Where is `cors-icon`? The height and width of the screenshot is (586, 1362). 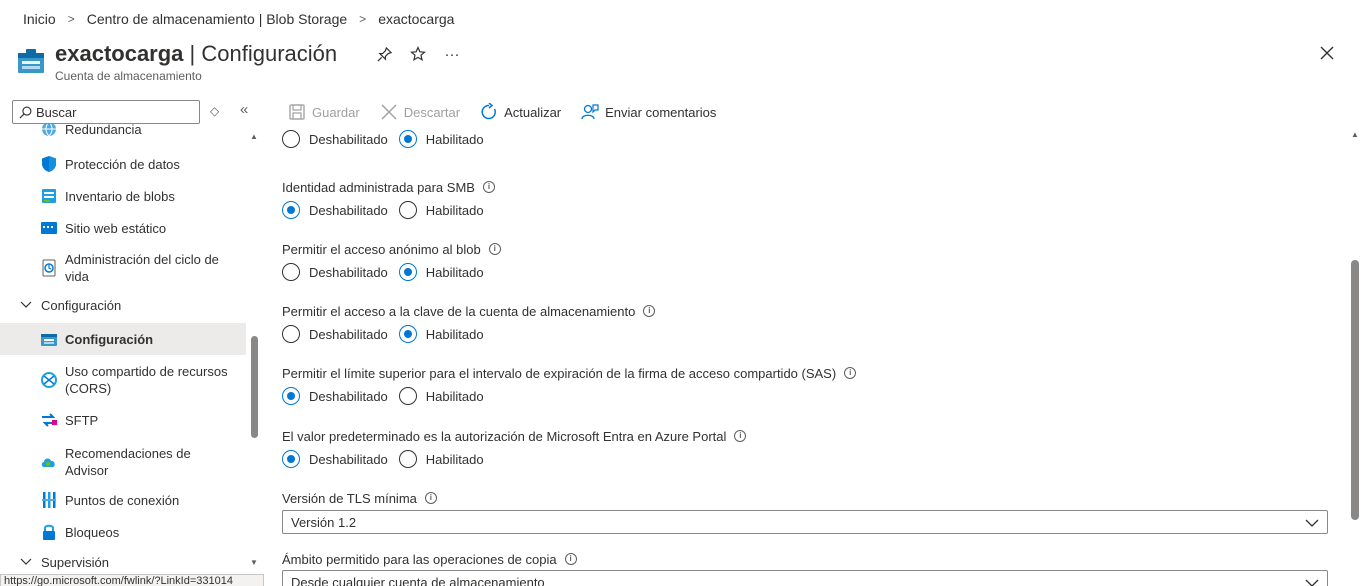 cors-icon is located at coordinates (49, 380).